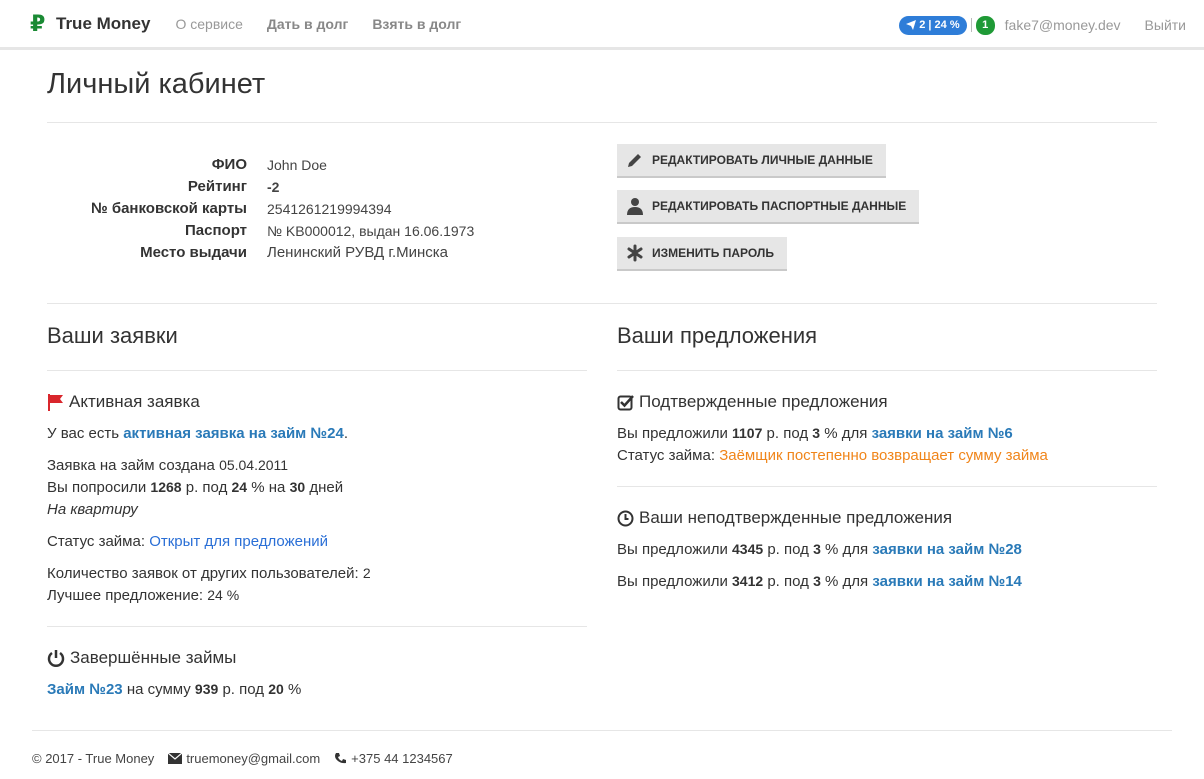 The image size is (1204, 779). Describe the element at coordinates (635, 206) in the screenshot. I see `user-icon` at that location.